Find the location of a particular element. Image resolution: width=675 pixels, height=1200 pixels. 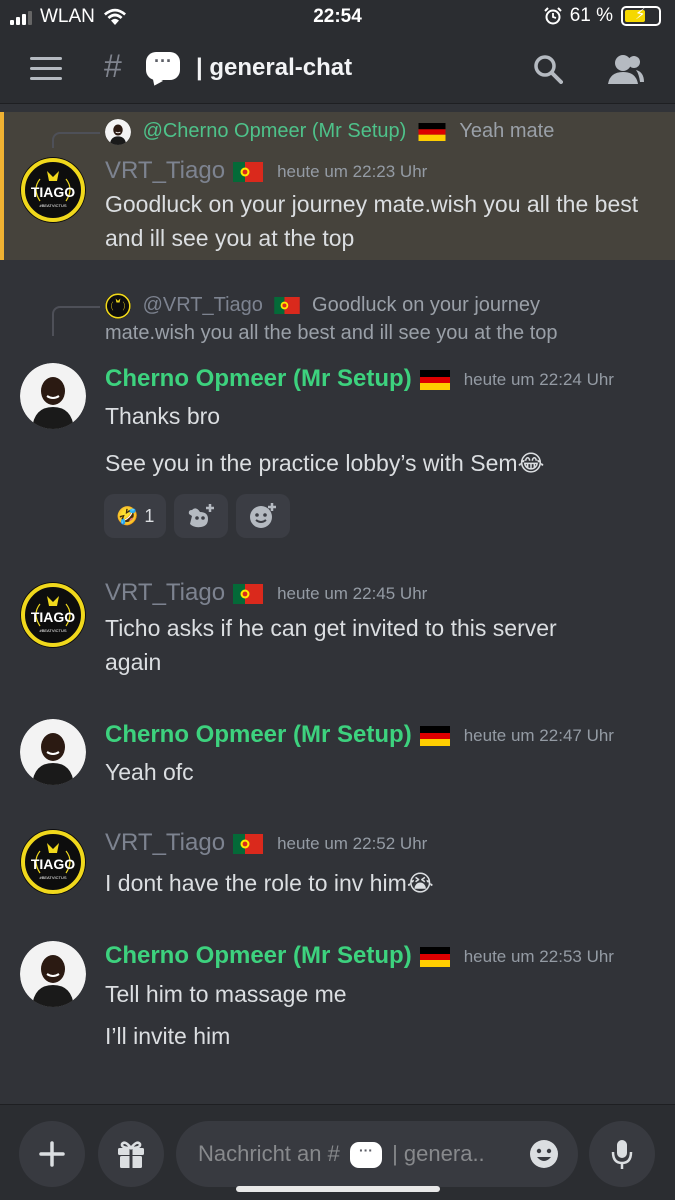

add-super-reaction-icon is located at coordinates (202, 516).